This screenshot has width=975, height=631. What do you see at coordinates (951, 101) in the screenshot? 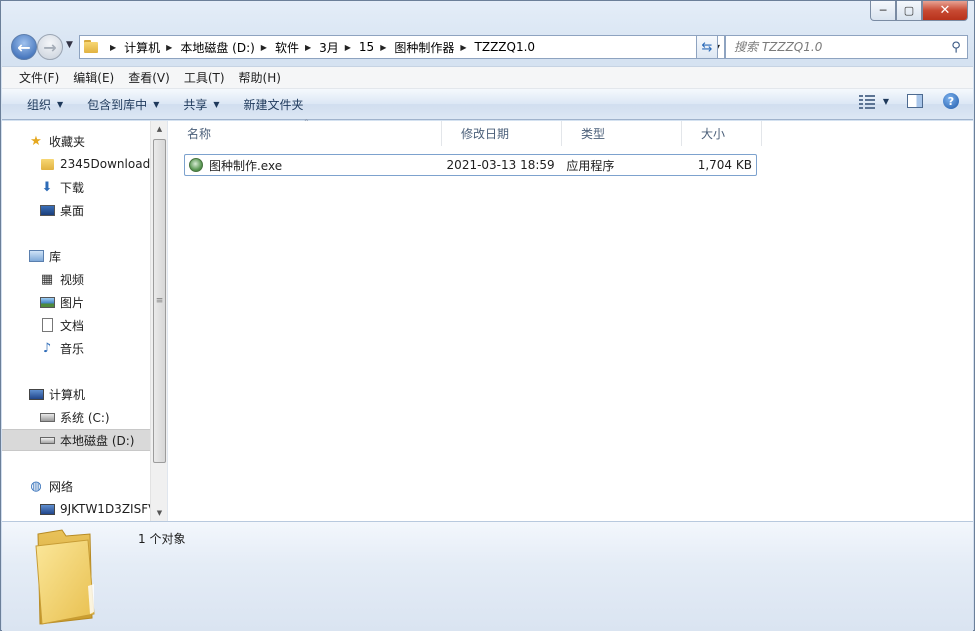
I see `help-icon: ?` at bounding box center [951, 101].